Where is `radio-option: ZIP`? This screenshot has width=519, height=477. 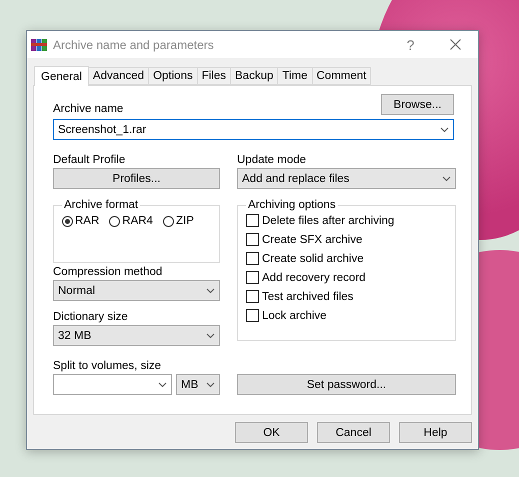 radio-option: ZIP is located at coordinates (178, 221).